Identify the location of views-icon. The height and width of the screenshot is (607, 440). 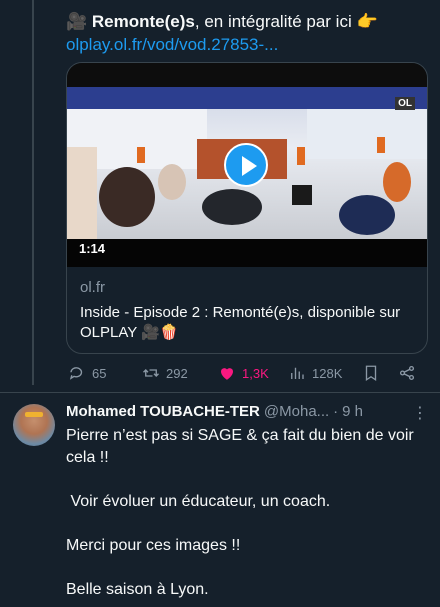
(297, 373).